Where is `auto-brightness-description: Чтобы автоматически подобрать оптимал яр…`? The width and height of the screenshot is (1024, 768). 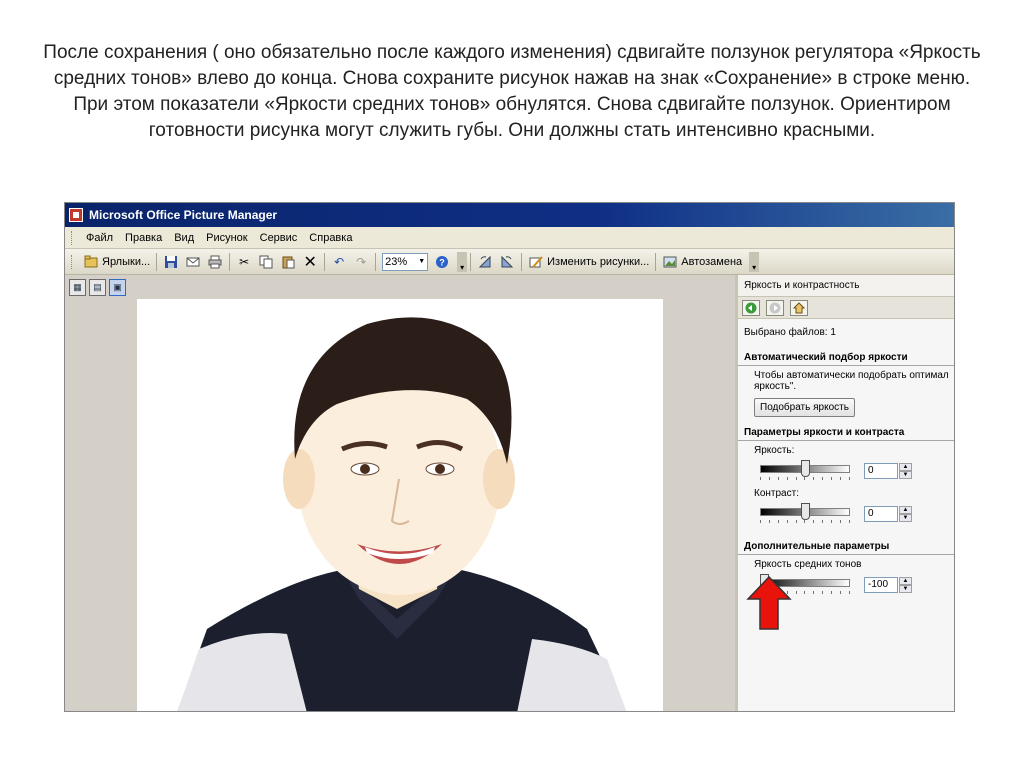
auto-brightness-description: Чтобы автоматически подобрать оптимал яр… is located at coordinates (851, 381).